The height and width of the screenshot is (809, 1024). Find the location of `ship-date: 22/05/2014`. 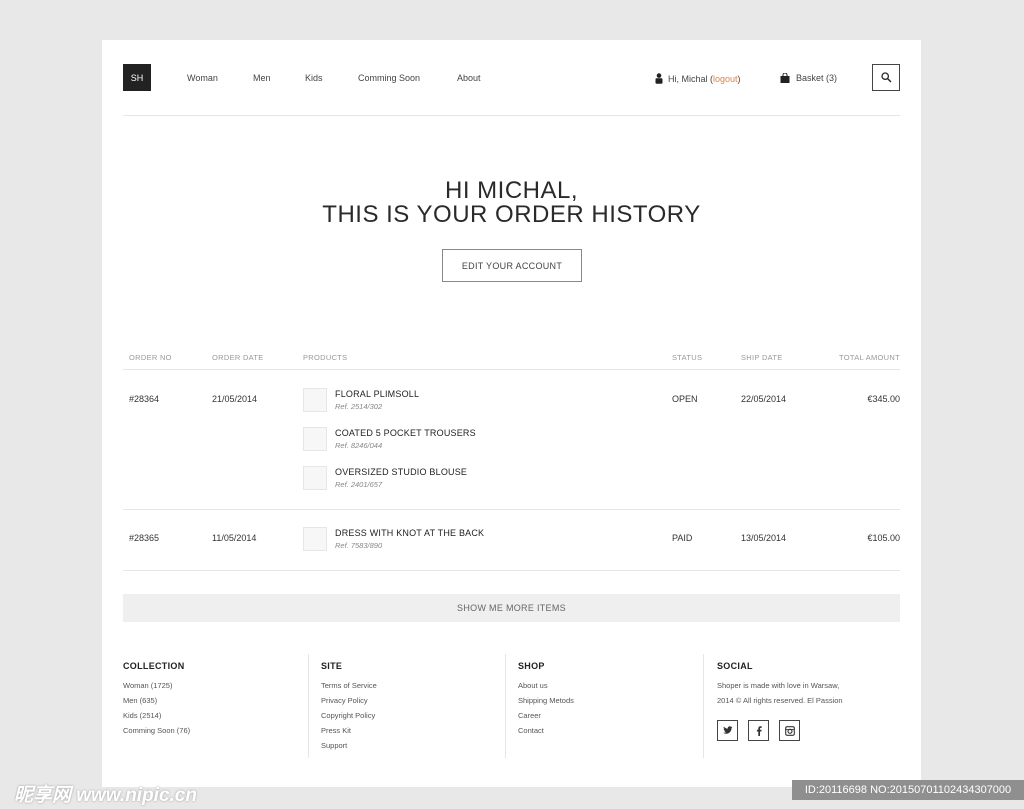

ship-date: 22/05/2014 is located at coordinates (764, 399).